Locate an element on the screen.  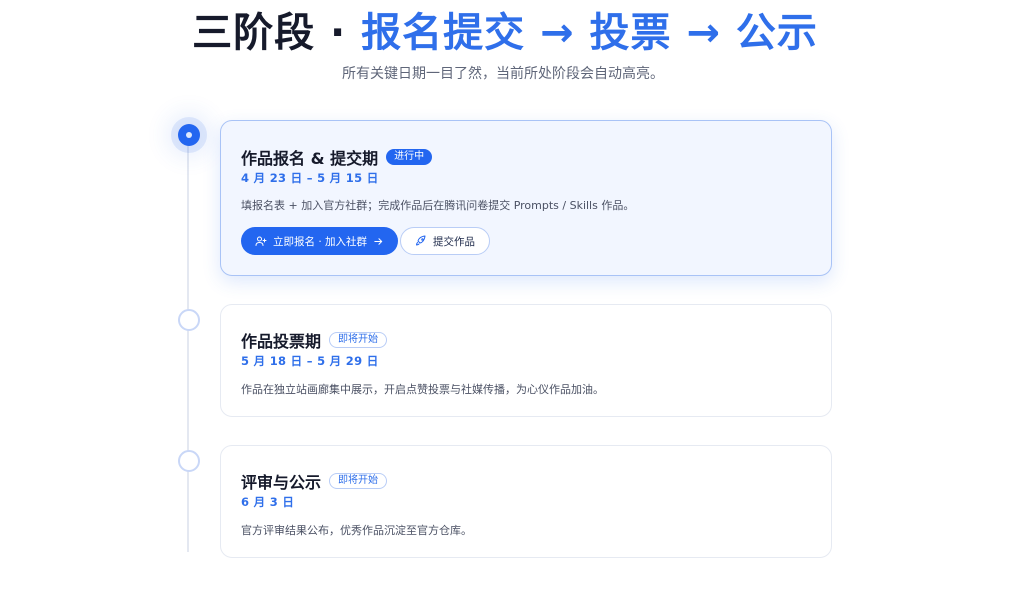
stage-card-header: 作品报名 & 提交期 进行中 is located at coordinates (337, 157).